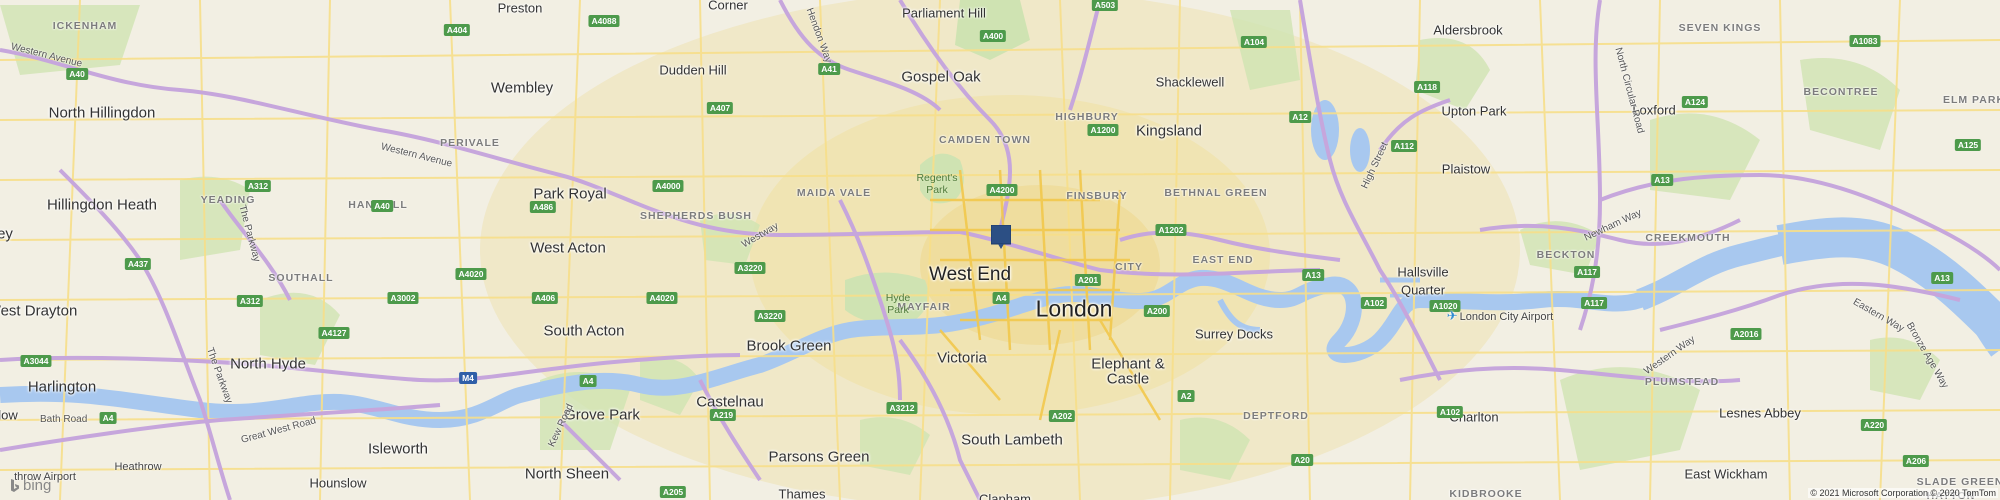 Image resolution: width=2000 pixels, height=500 pixels. I want to click on place-label: Hallsville, so click(1423, 272).